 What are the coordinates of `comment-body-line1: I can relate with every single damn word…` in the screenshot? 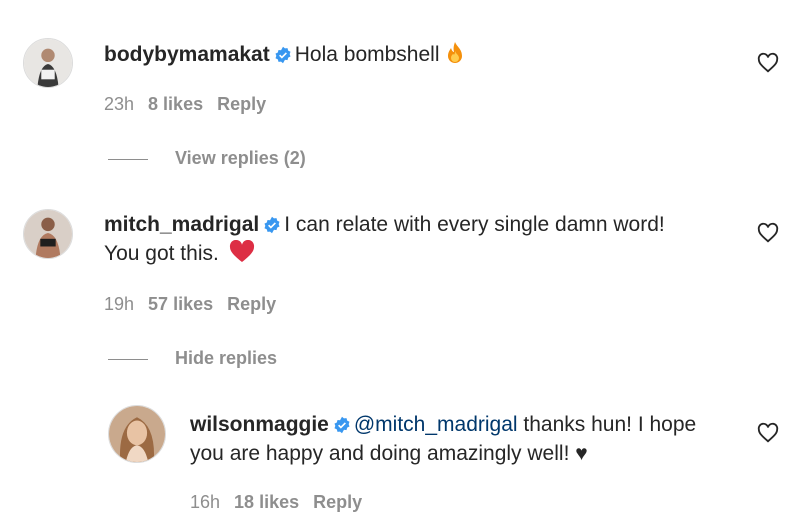 It's located at (474, 224).